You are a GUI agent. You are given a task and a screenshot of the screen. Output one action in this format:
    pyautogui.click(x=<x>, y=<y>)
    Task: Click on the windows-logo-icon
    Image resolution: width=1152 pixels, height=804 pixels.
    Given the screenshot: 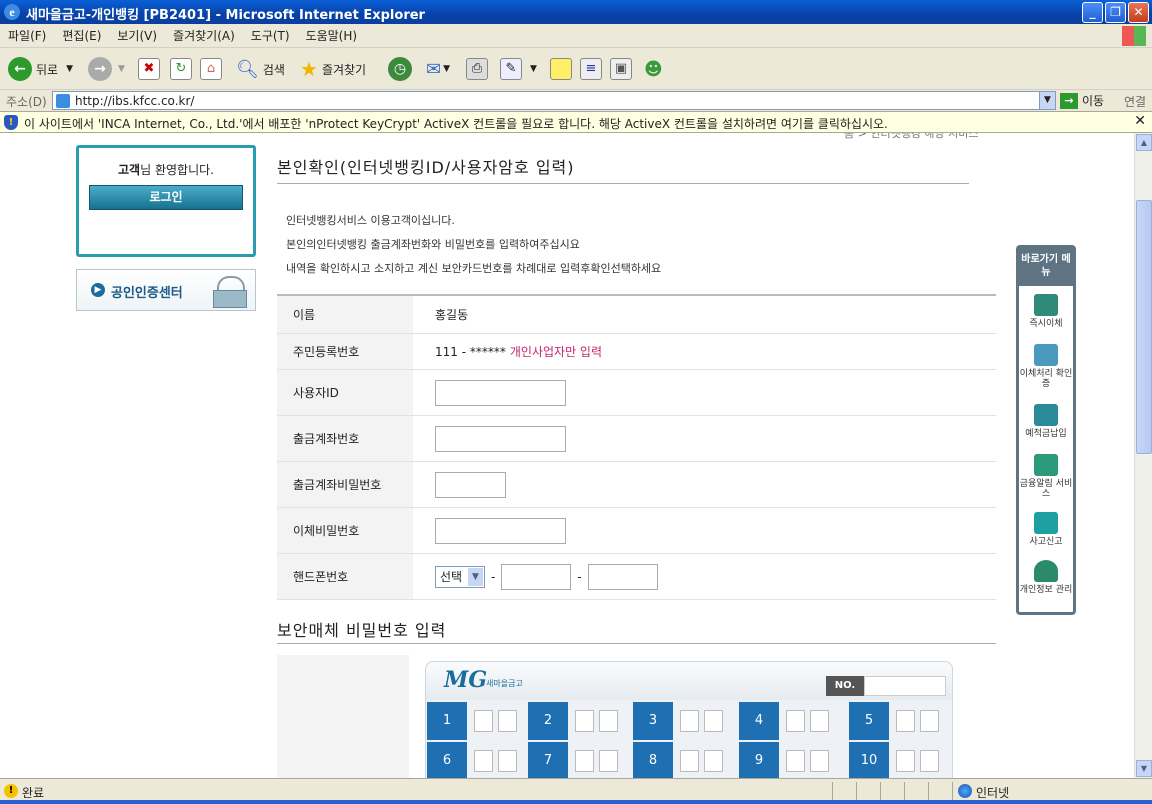 What is the action you would take?
    pyautogui.click(x=1134, y=36)
    